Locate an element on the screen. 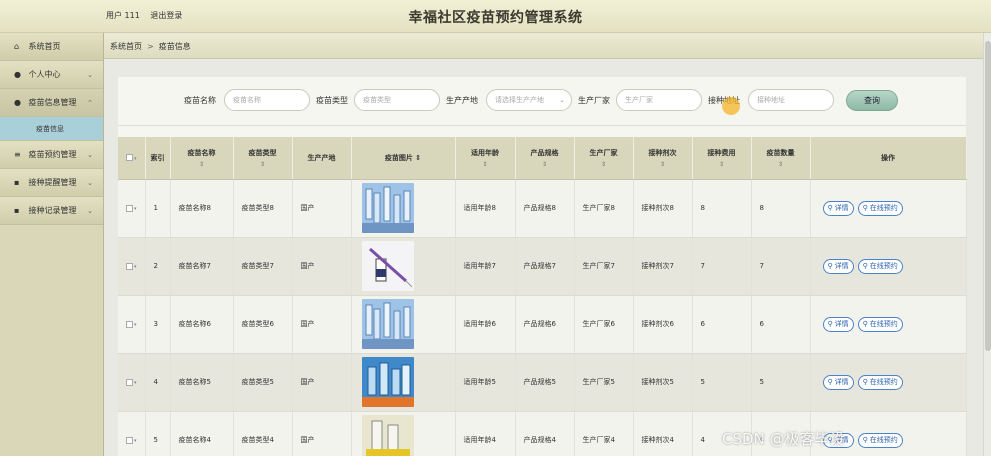 Image resolution: width=991 pixels, height=456 pixels. col-age: 适用年龄 ⇕ is located at coordinates (485, 158).